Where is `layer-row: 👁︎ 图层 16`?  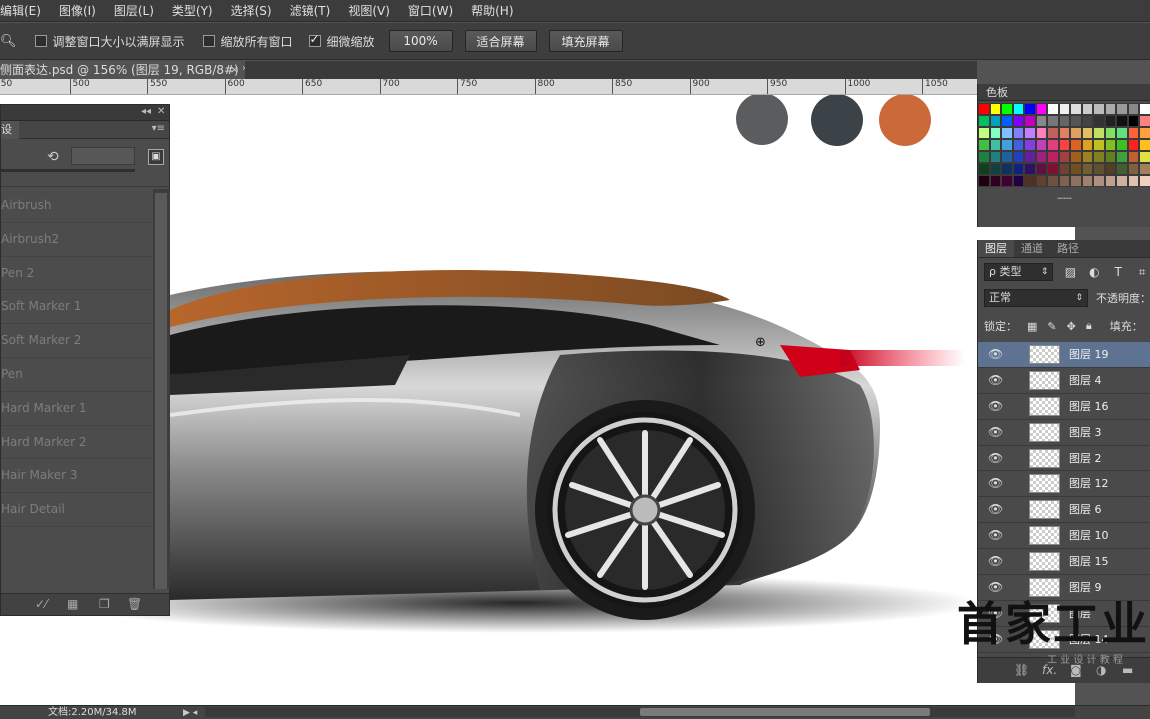
layer-row: 👁︎ 图层 16 is located at coordinates (1064, 407).